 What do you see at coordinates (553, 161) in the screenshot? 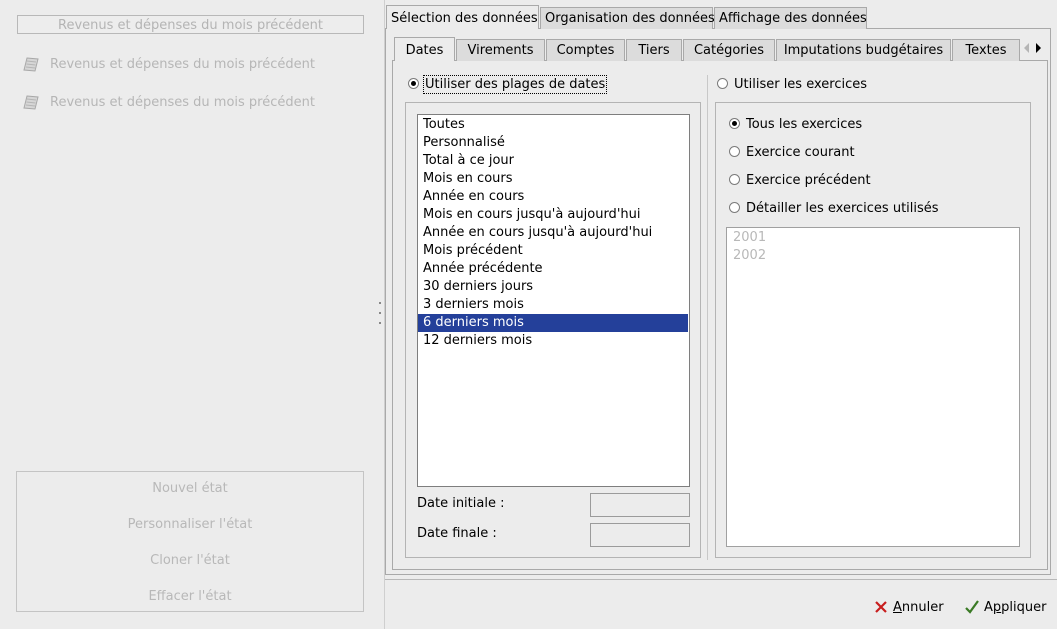
I see `list-item: Total à ce jour` at bounding box center [553, 161].